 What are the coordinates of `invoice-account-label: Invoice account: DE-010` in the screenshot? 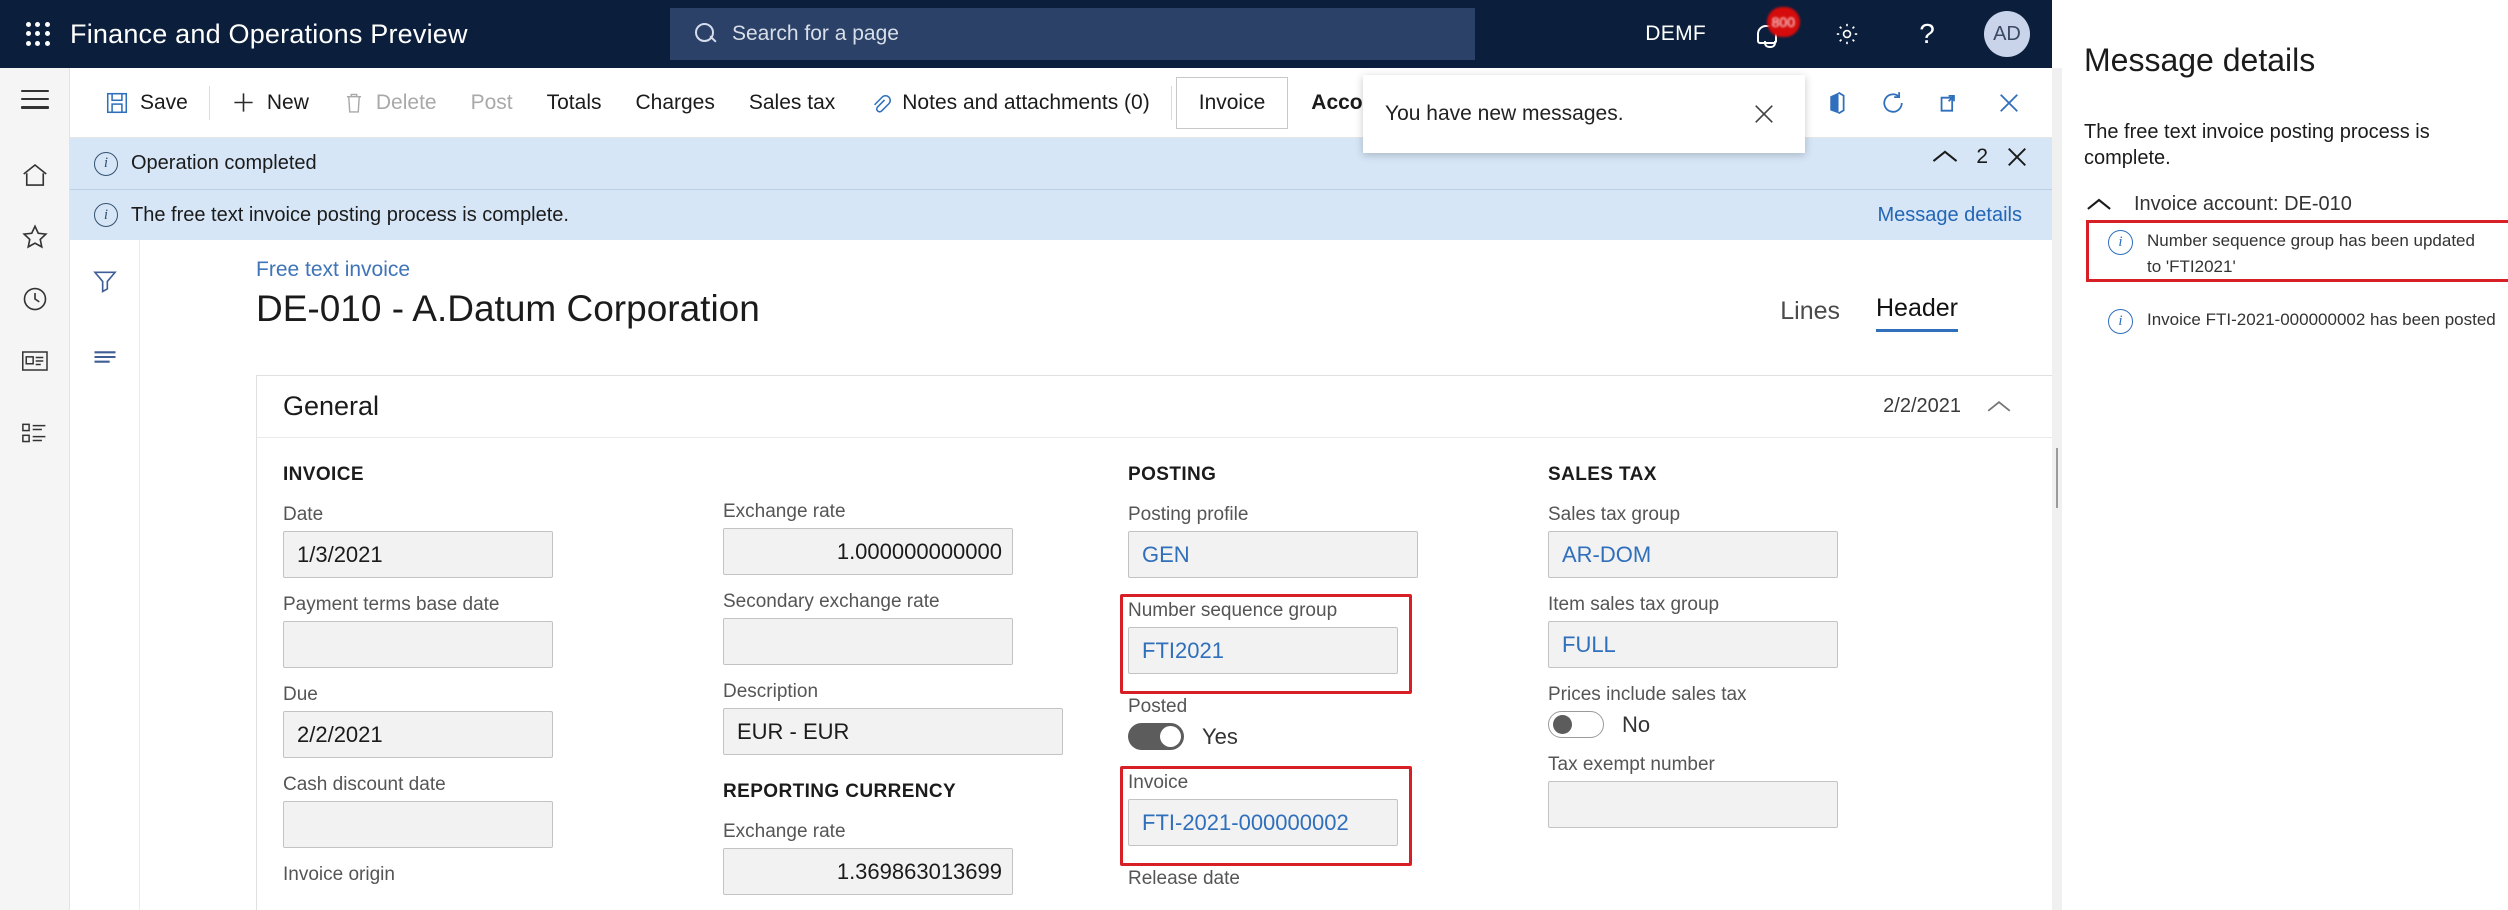 It's located at (2243, 204).